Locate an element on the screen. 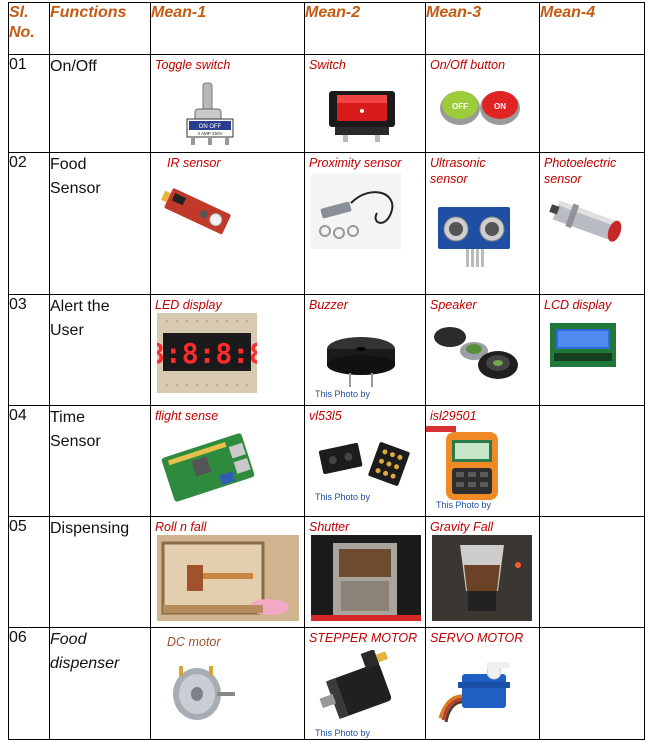  mean-label: Ultrasonic sensor is located at coordinates (458, 171).